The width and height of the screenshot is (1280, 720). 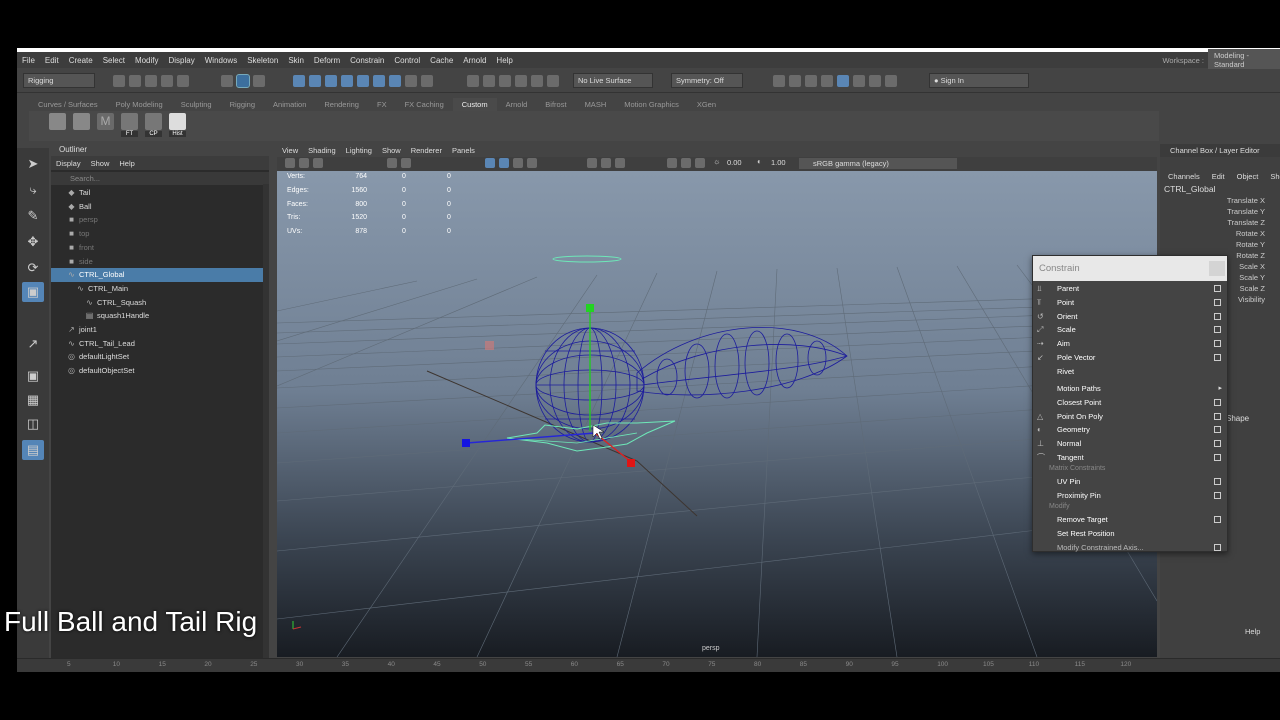 What do you see at coordinates (290, 163) in the screenshot?
I see `select-camera-icon` at bounding box center [290, 163].